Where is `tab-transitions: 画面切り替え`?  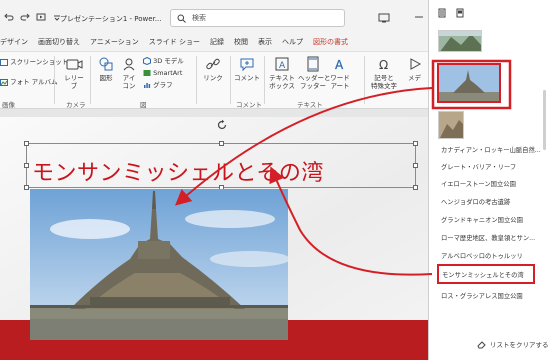
tab-transitions: 画面切り替え is located at coordinates (59, 42).